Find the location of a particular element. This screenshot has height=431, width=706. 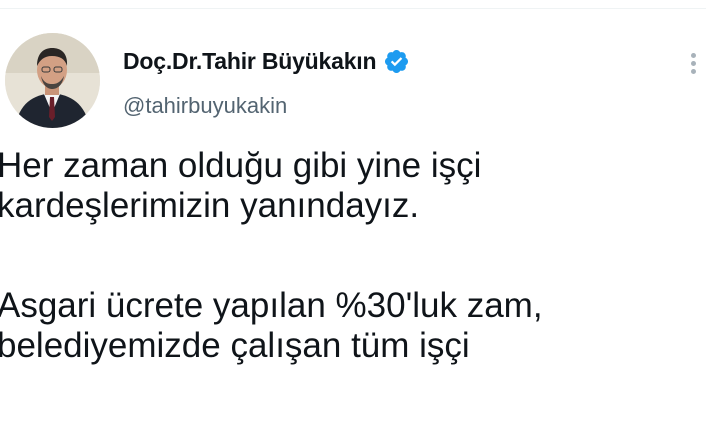

tweet-text-line: belediyemizde çalışan tüm işçi is located at coordinates (235, 345).